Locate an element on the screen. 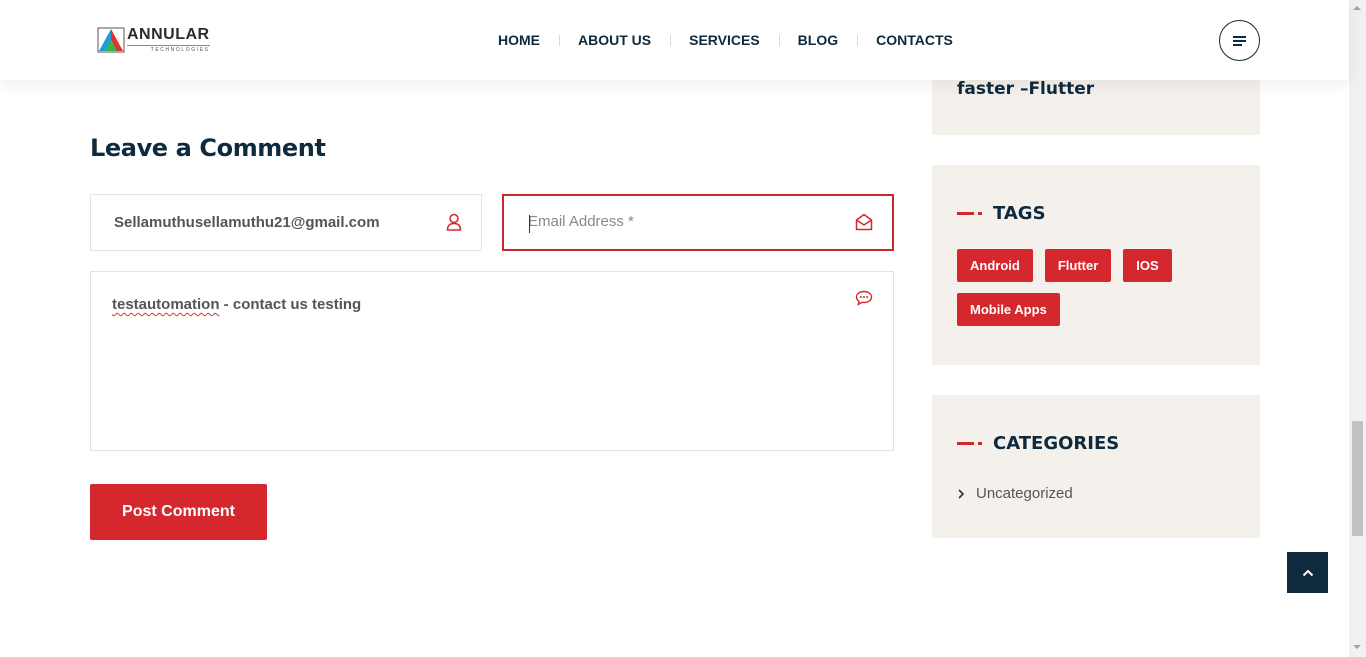 This screenshot has height=657, width=1366. main-nav: HOME ABOUT US SERVICES BLOG CONTACTS is located at coordinates (725, 40).